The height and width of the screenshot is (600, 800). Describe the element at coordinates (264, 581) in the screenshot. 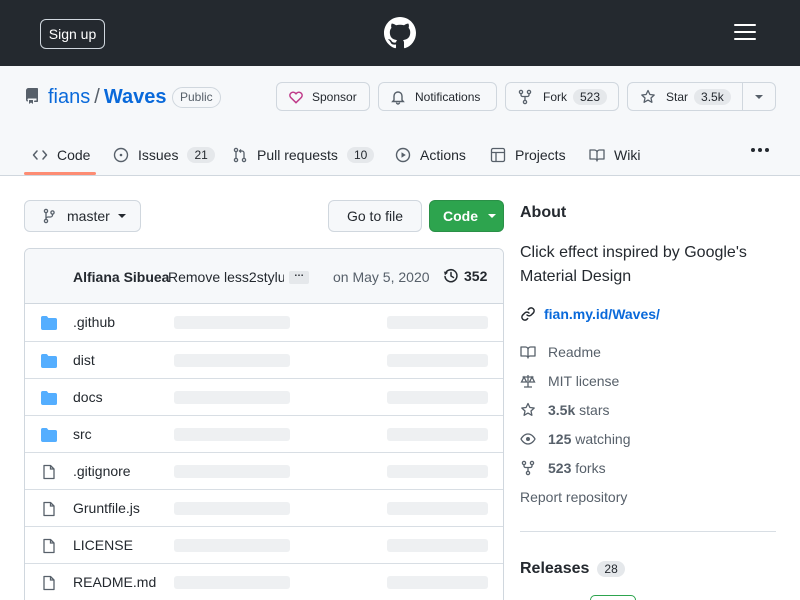

I see `file-row: README.md` at that location.